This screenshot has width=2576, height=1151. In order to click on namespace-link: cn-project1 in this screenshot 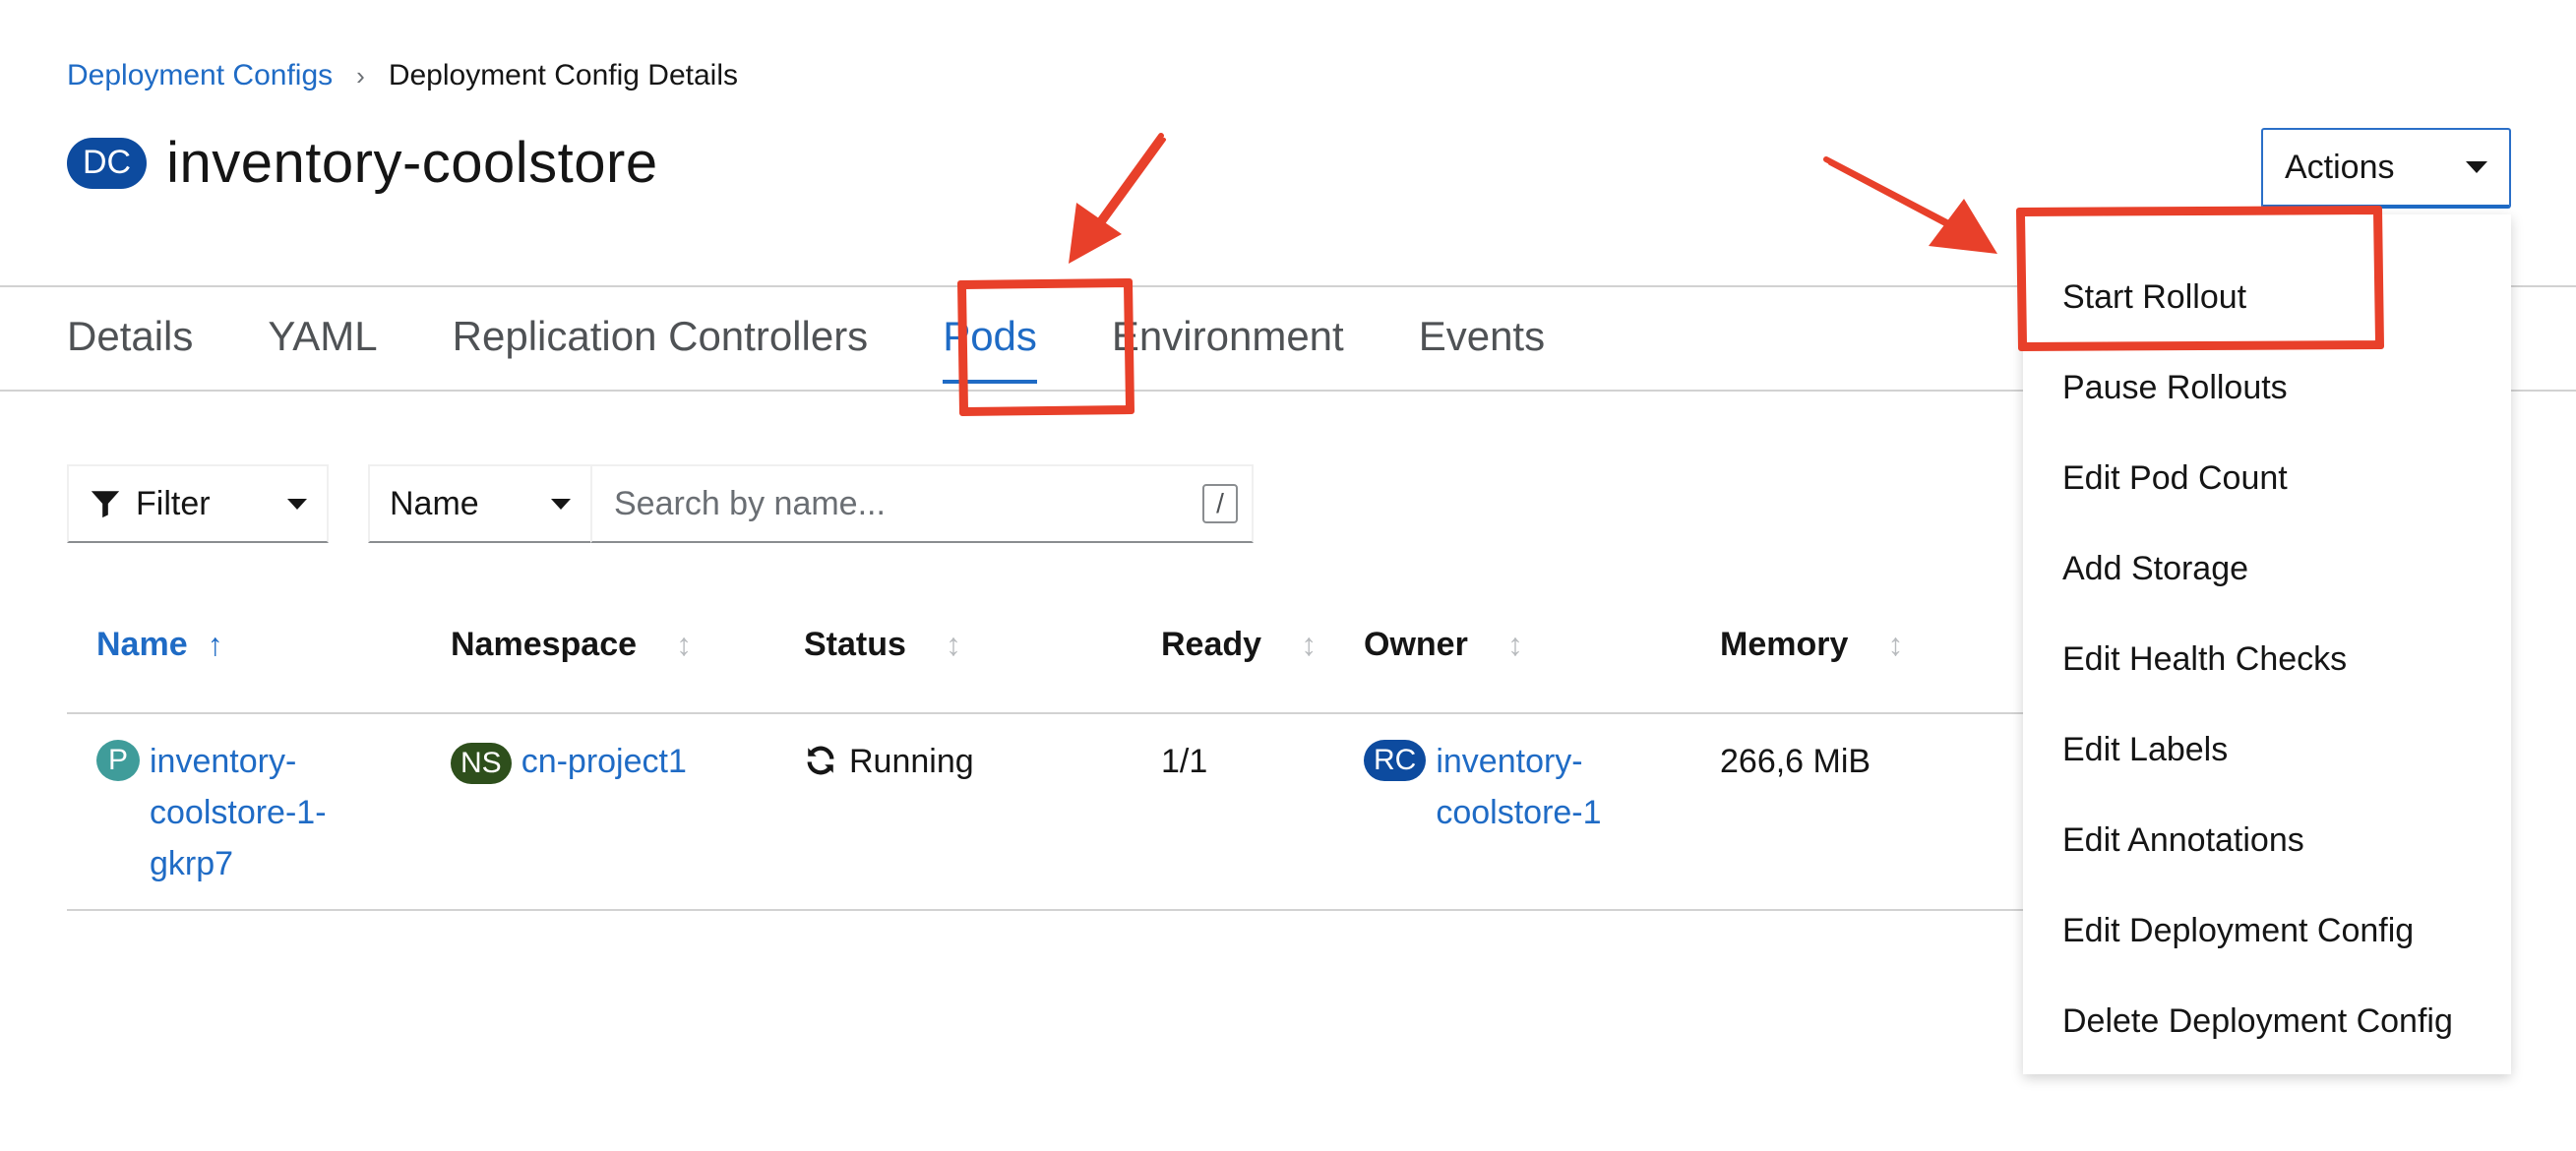, I will do `click(604, 761)`.